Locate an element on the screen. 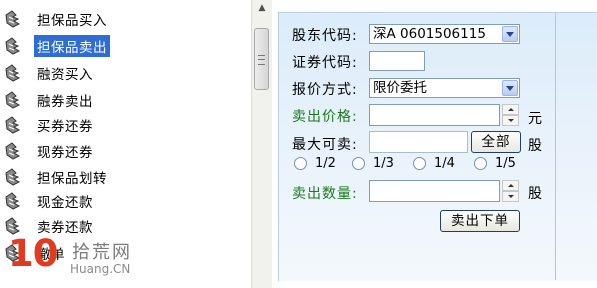 The image size is (597, 288). sell-price-label: 卖出价格: is located at coordinates (325, 117).